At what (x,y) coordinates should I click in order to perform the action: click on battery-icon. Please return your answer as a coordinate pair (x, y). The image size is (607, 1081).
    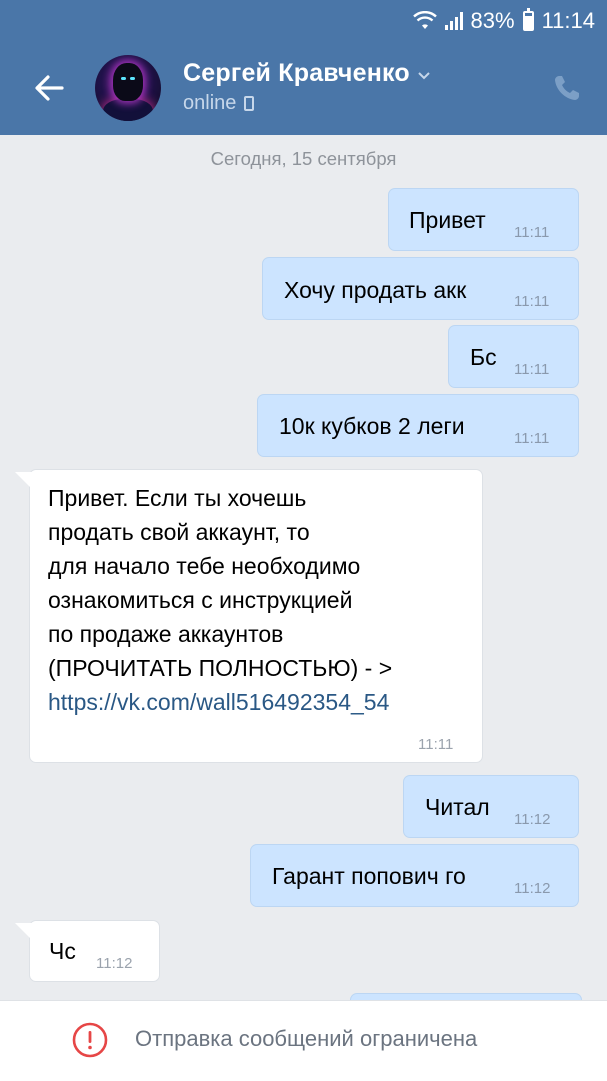
    Looking at the image, I should click on (528, 19).